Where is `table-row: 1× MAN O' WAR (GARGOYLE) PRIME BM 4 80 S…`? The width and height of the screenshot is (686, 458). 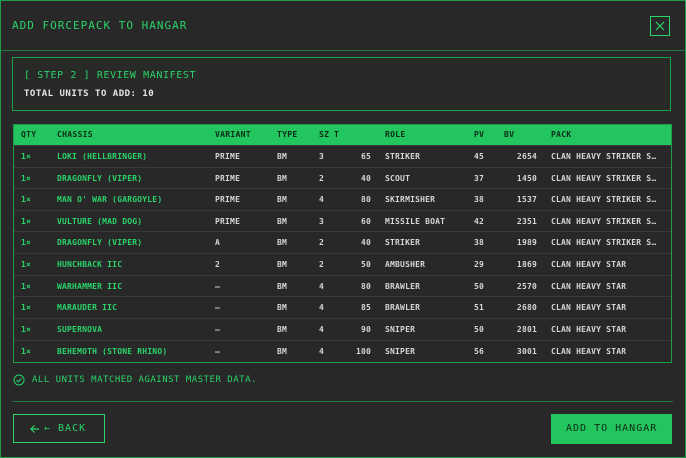
table-row: 1× MAN O' WAR (GARGOYLE) PRIME BM 4 80 S… is located at coordinates (342, 198).